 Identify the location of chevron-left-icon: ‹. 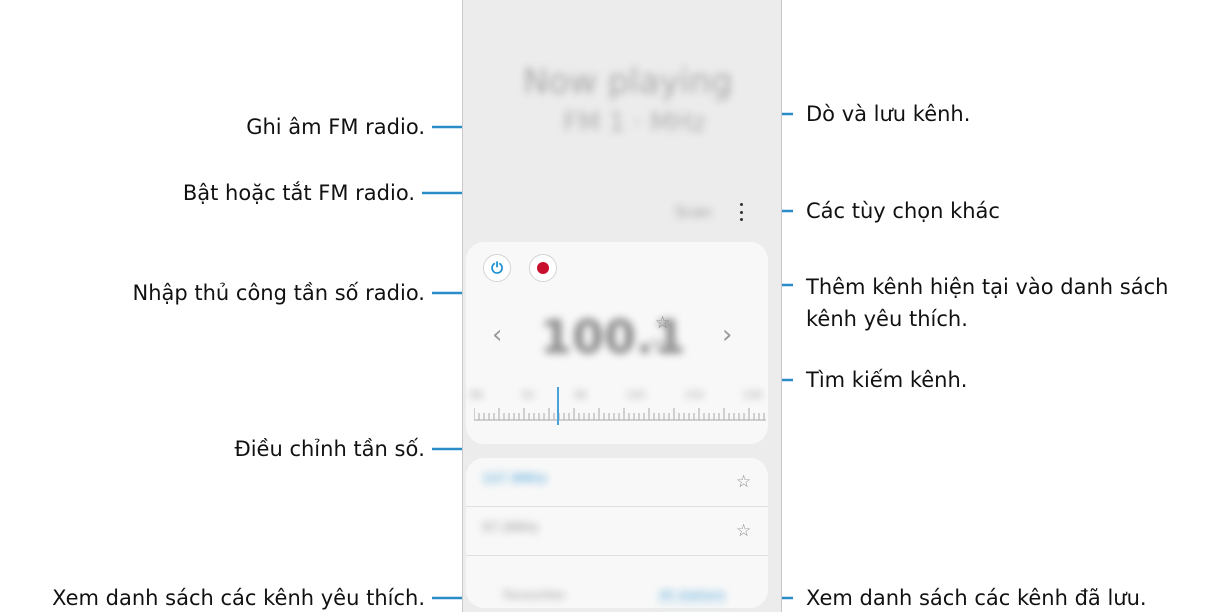
(497, 335).